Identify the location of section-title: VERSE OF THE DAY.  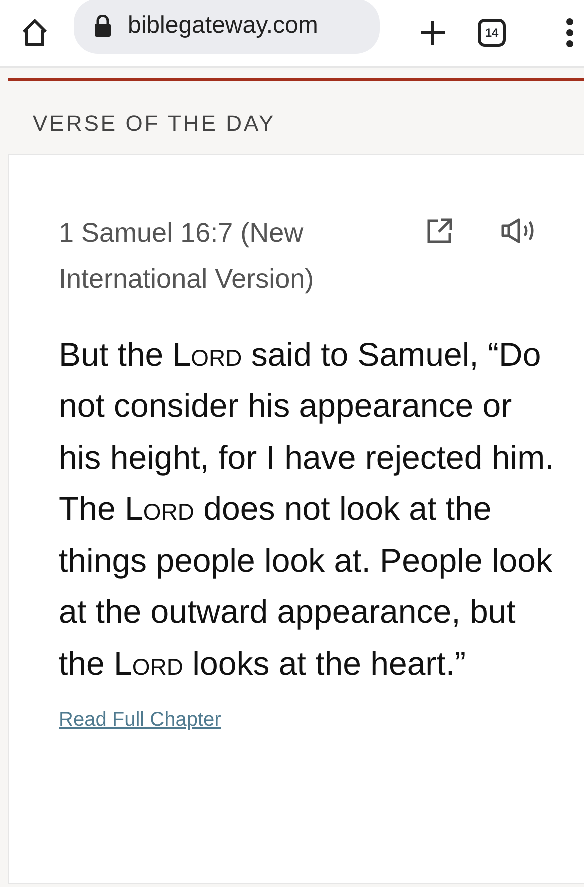
(154, 124).